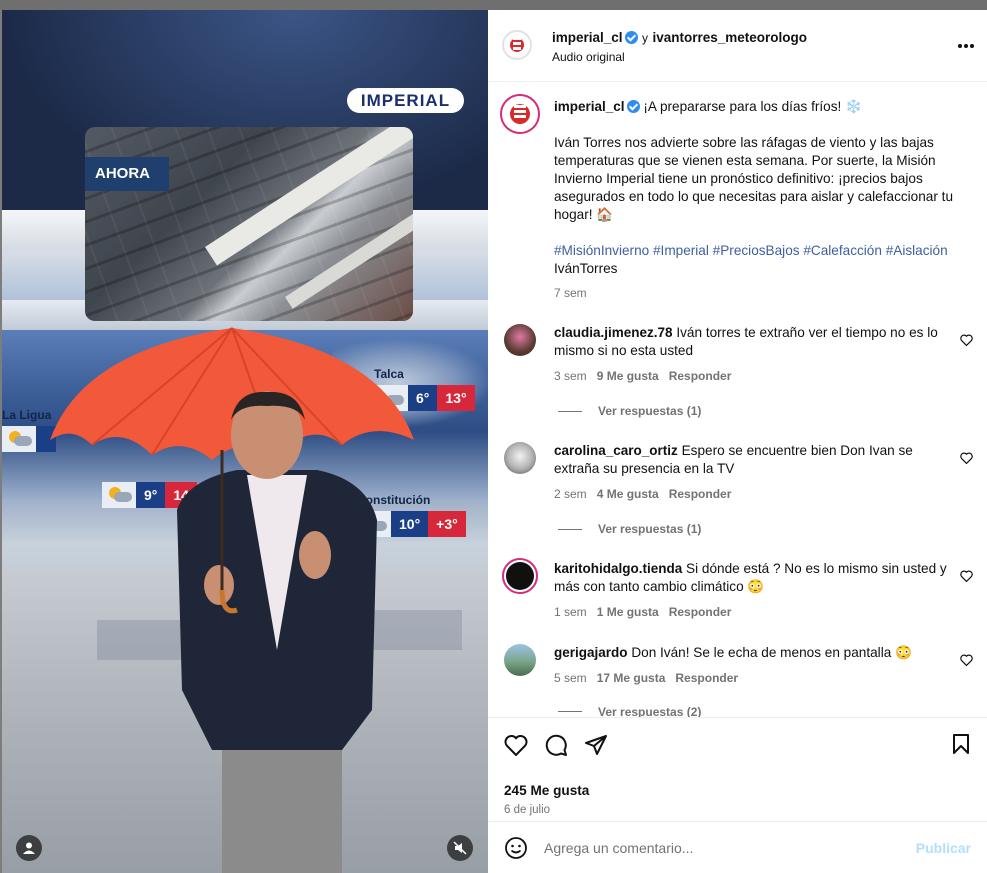 This screenshot has height=873, width=987. I want to click on view-replies-button: Ver respuestas (2), so click(629, 711).